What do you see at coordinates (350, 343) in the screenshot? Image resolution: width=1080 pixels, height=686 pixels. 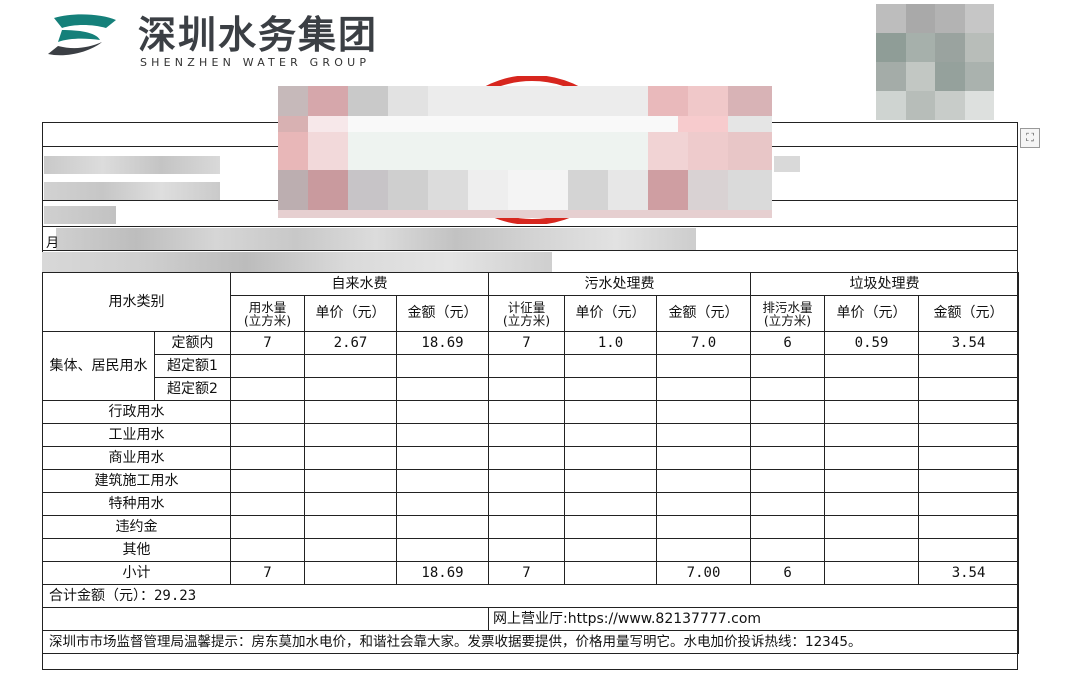 I see `table-cell: 2.67` at bounding box center [350, 343].